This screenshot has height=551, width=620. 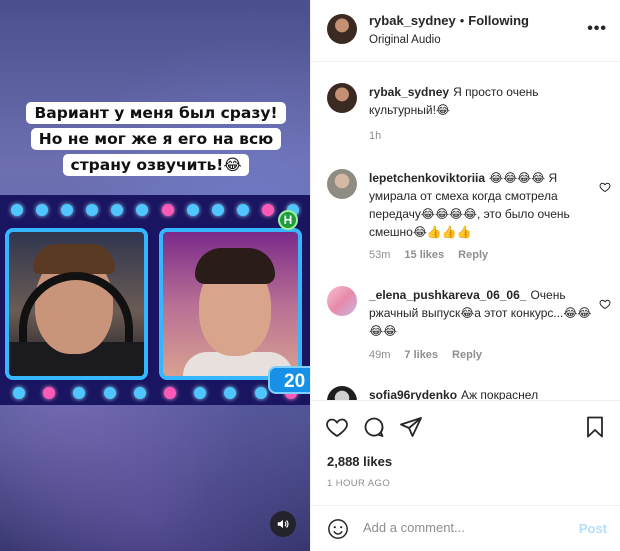 I want to click on comment-time: 49m, so click(x=380, y=355).